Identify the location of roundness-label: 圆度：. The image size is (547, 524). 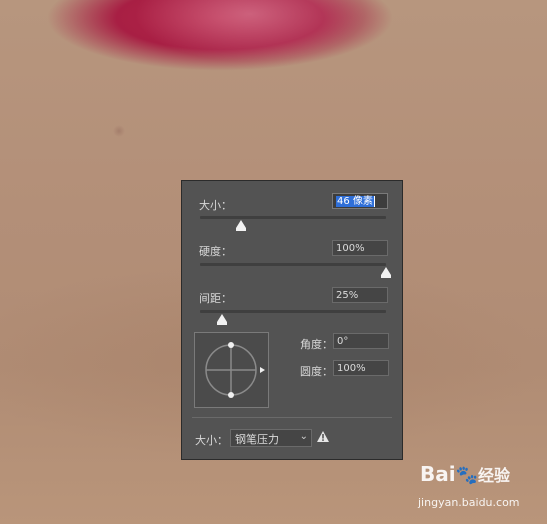
(316, 371).